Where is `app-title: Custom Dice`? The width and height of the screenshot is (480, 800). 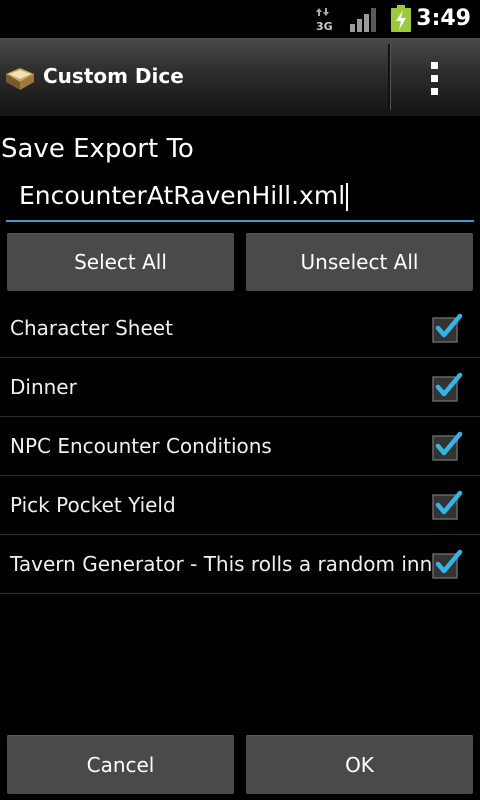
app-title: Custom Dice is located at coordinates (113, 76).